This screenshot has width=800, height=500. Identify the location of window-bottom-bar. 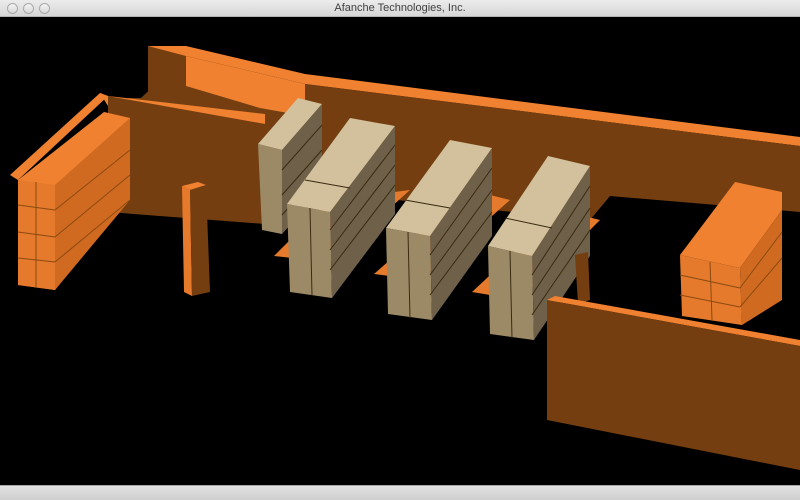
(400, 492).